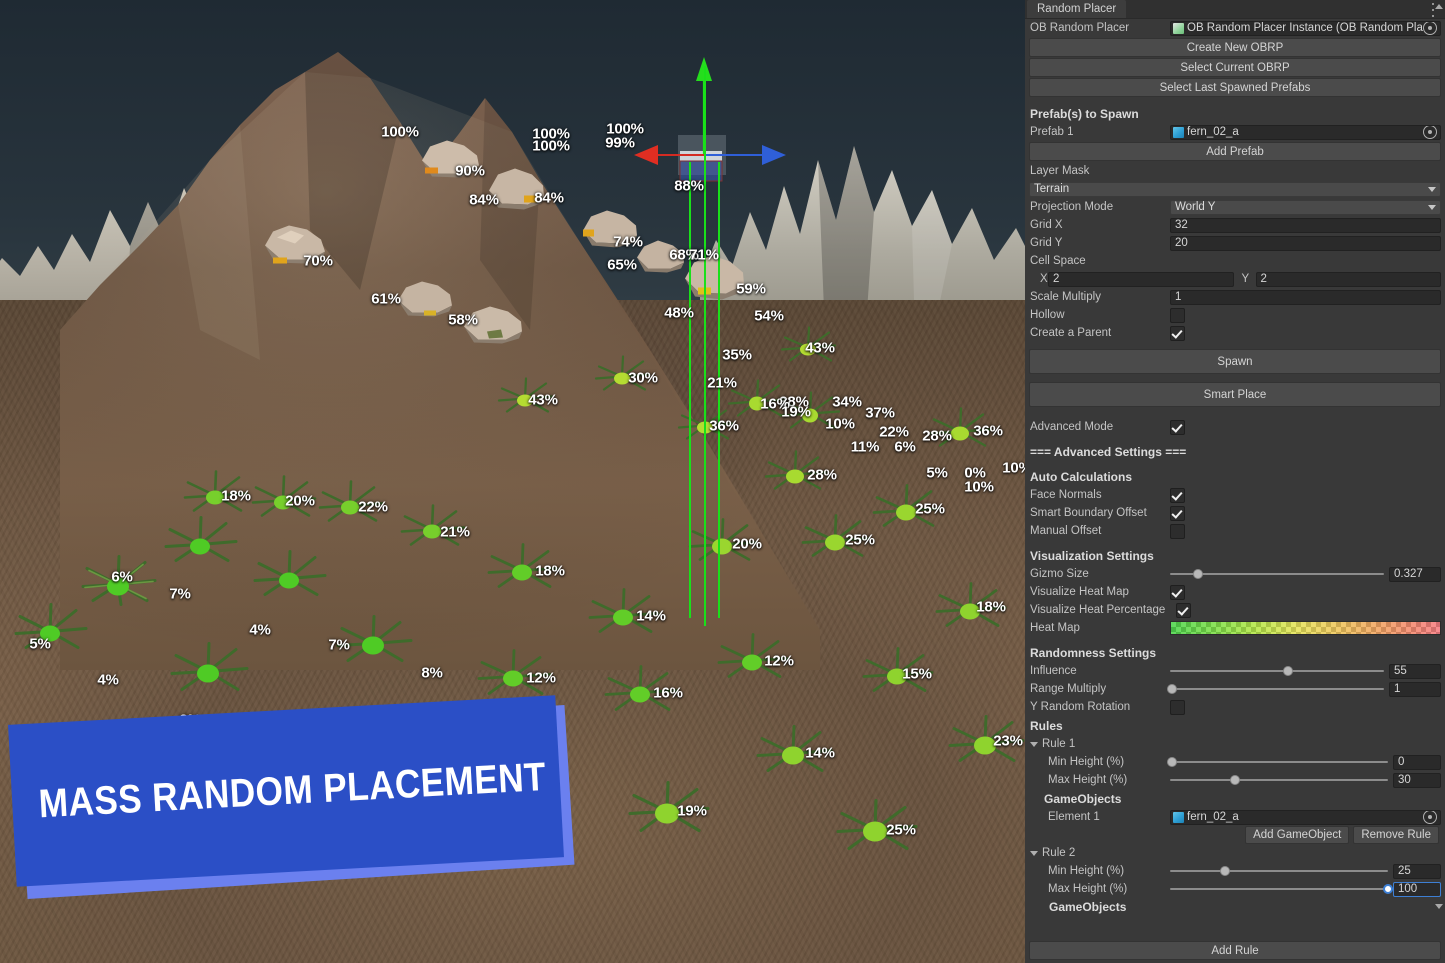 Image resolution: width=1445 pixels, height=963 pixels. I want to click on rule-2-foldout: Rule 2, so click(1235, 853).